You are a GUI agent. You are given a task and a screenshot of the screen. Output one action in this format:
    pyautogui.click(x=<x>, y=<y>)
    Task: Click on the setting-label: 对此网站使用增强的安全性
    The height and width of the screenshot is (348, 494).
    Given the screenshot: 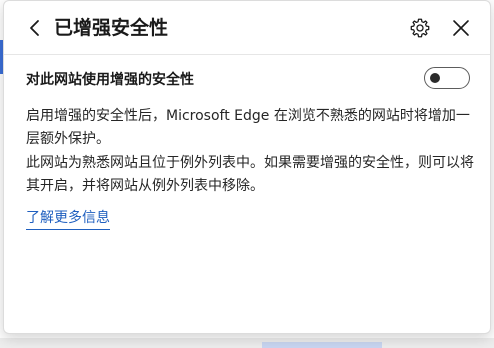 What is the action you would take?
    pyautogui.click(x=110, y=80)
    